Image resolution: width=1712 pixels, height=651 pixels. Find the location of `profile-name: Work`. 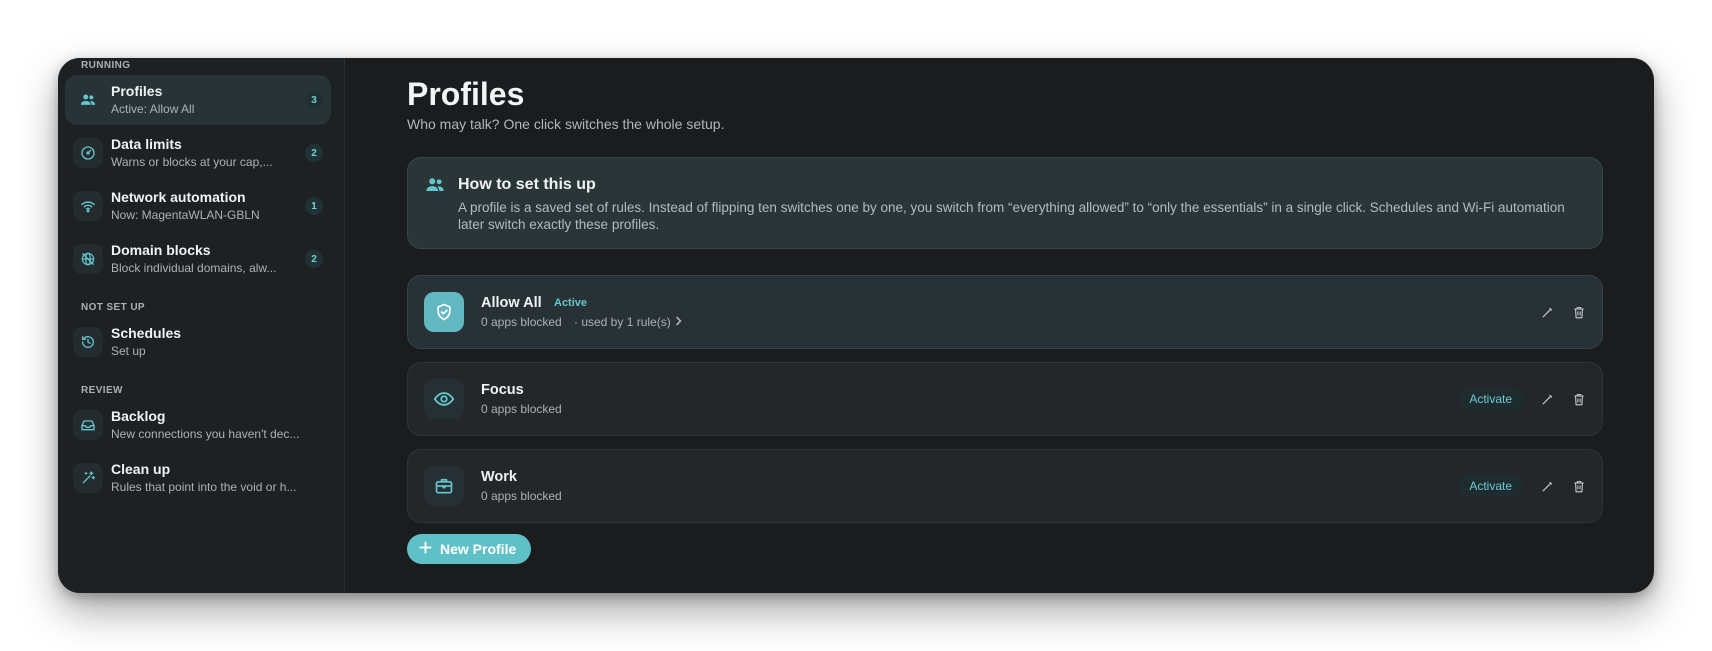

profile-name: Work is located at coordinates (499, 477).